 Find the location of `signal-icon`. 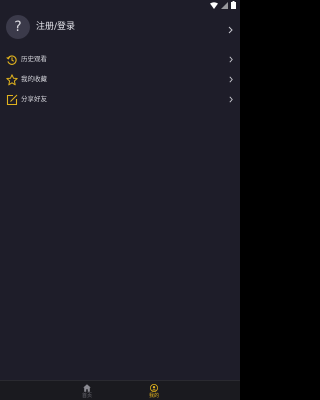

signal-icon is located at coordinates (224, 5).